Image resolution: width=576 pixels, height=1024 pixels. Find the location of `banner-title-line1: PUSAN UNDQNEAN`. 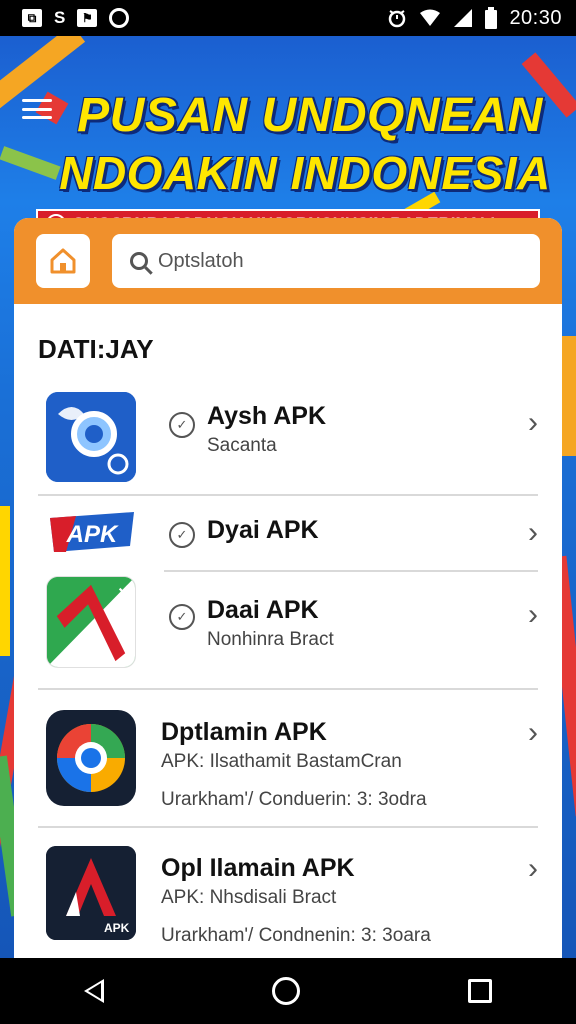

banner-title-line1: PUSAN UNDQNEAN is located at coordinates (310, 115).